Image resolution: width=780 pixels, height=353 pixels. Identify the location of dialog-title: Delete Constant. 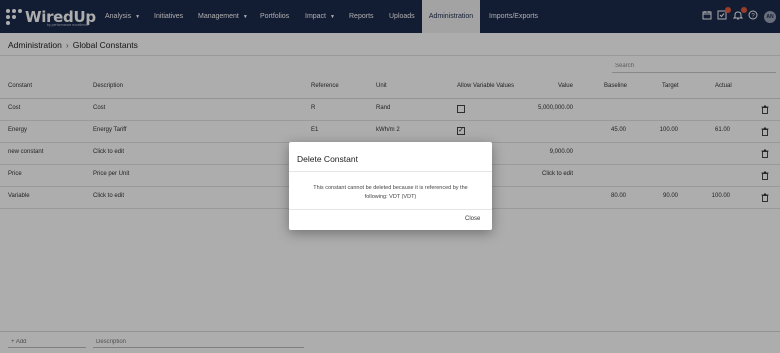
(327, 159).